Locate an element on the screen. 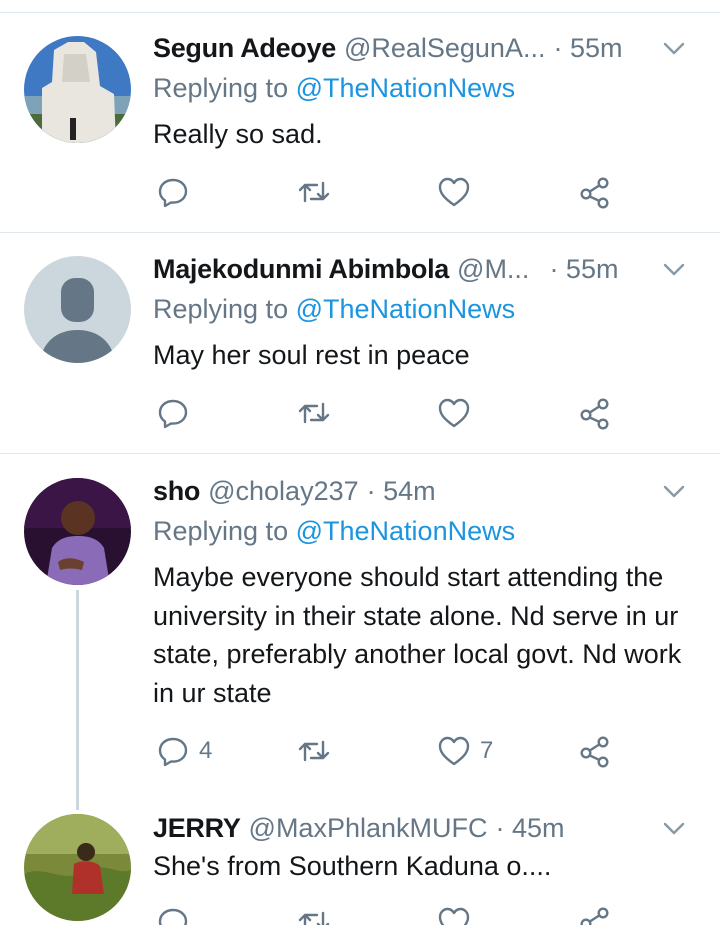  tweet-actions: 4 7 is located at coordinates (413, 751).